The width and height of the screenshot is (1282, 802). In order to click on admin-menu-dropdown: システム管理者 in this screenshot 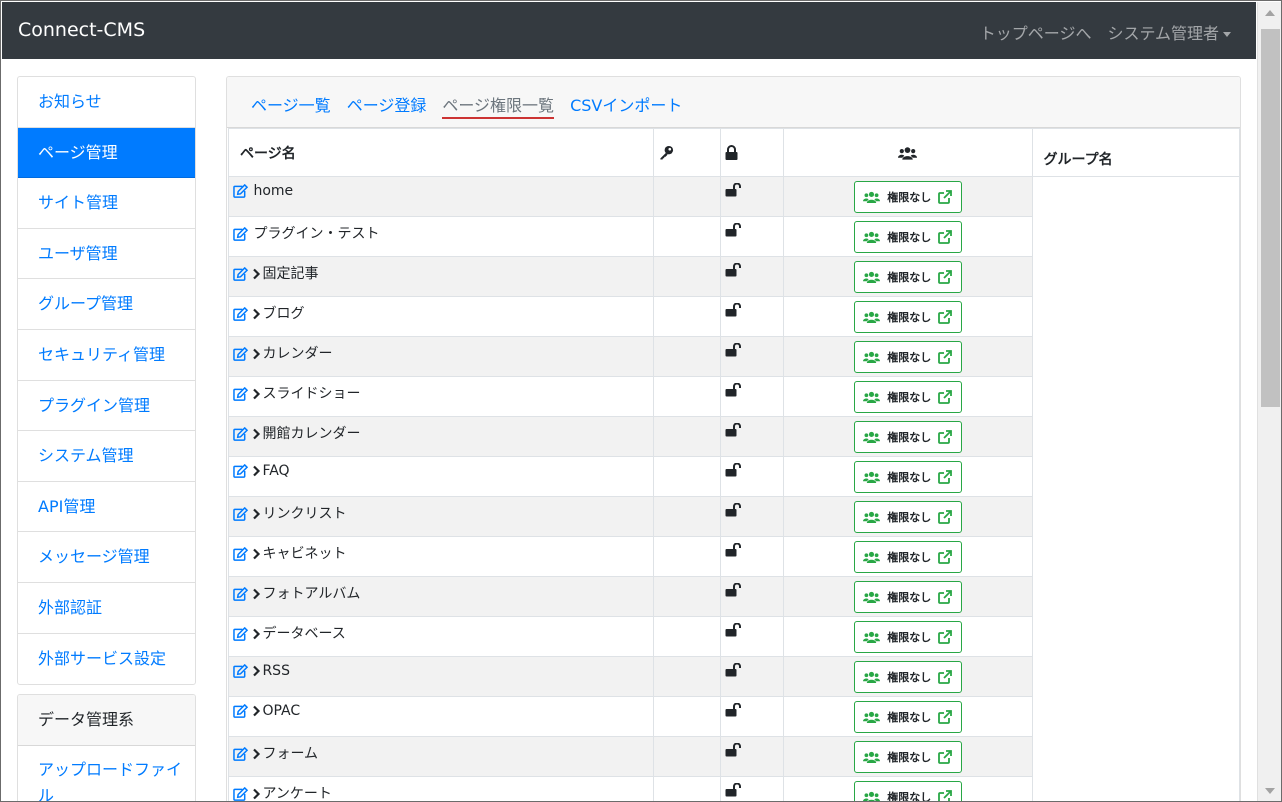, I will do `click(1169, 32)`.